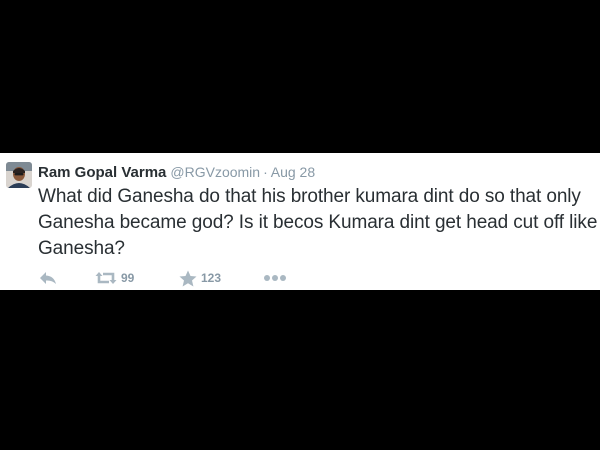  Describe the element at coordinates (188, 278) in the screenshot. I see `star-icon` at that location.